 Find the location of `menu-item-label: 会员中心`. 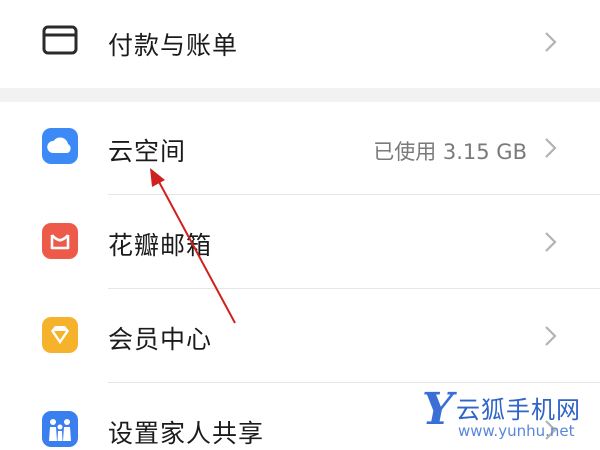

menu-item-label: 会员中心 is located at coordinates (160, 339).